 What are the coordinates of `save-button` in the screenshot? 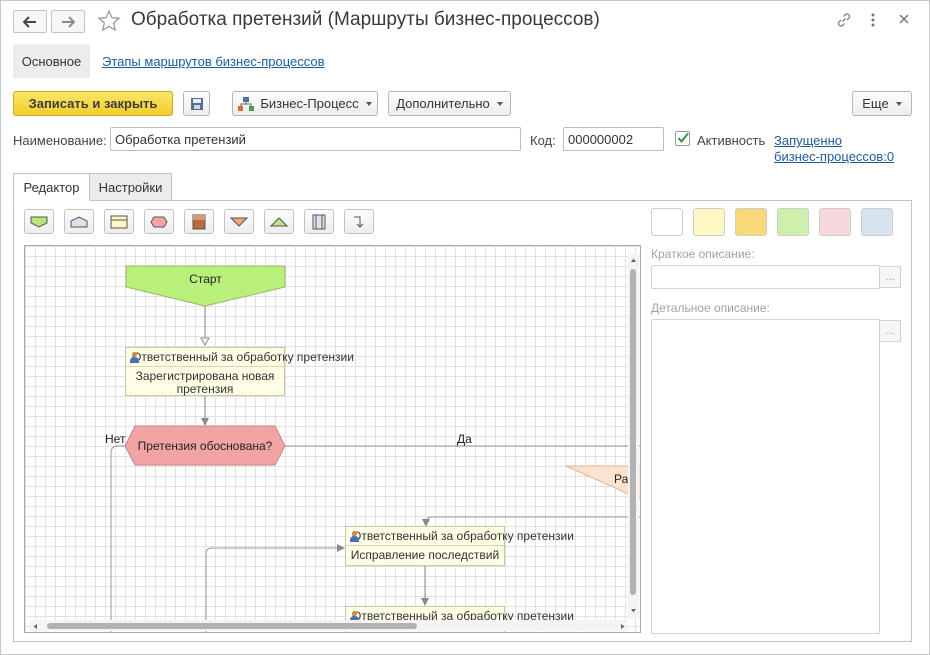 It's located at (196, 103).